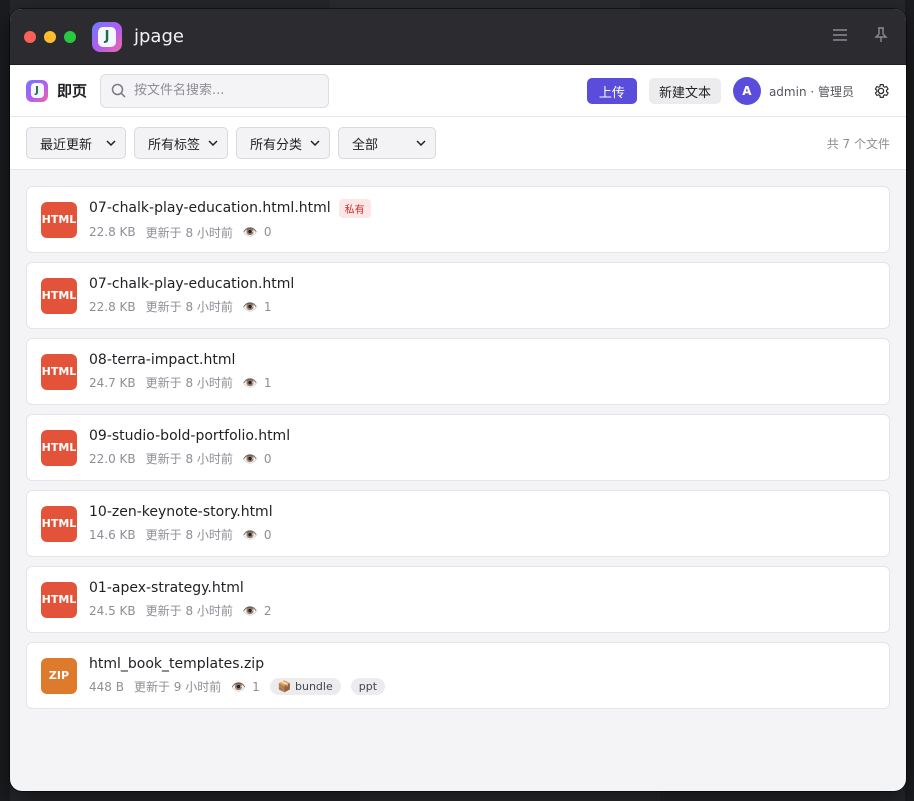 The image size is (914, 801). What do you see at coordinates (267, 610) in the screenshot?
I see `view-count: 2` at bounding box center [267, 610].